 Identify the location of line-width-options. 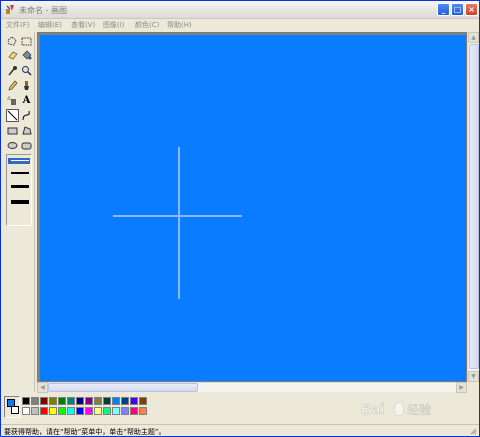
(19, 190).